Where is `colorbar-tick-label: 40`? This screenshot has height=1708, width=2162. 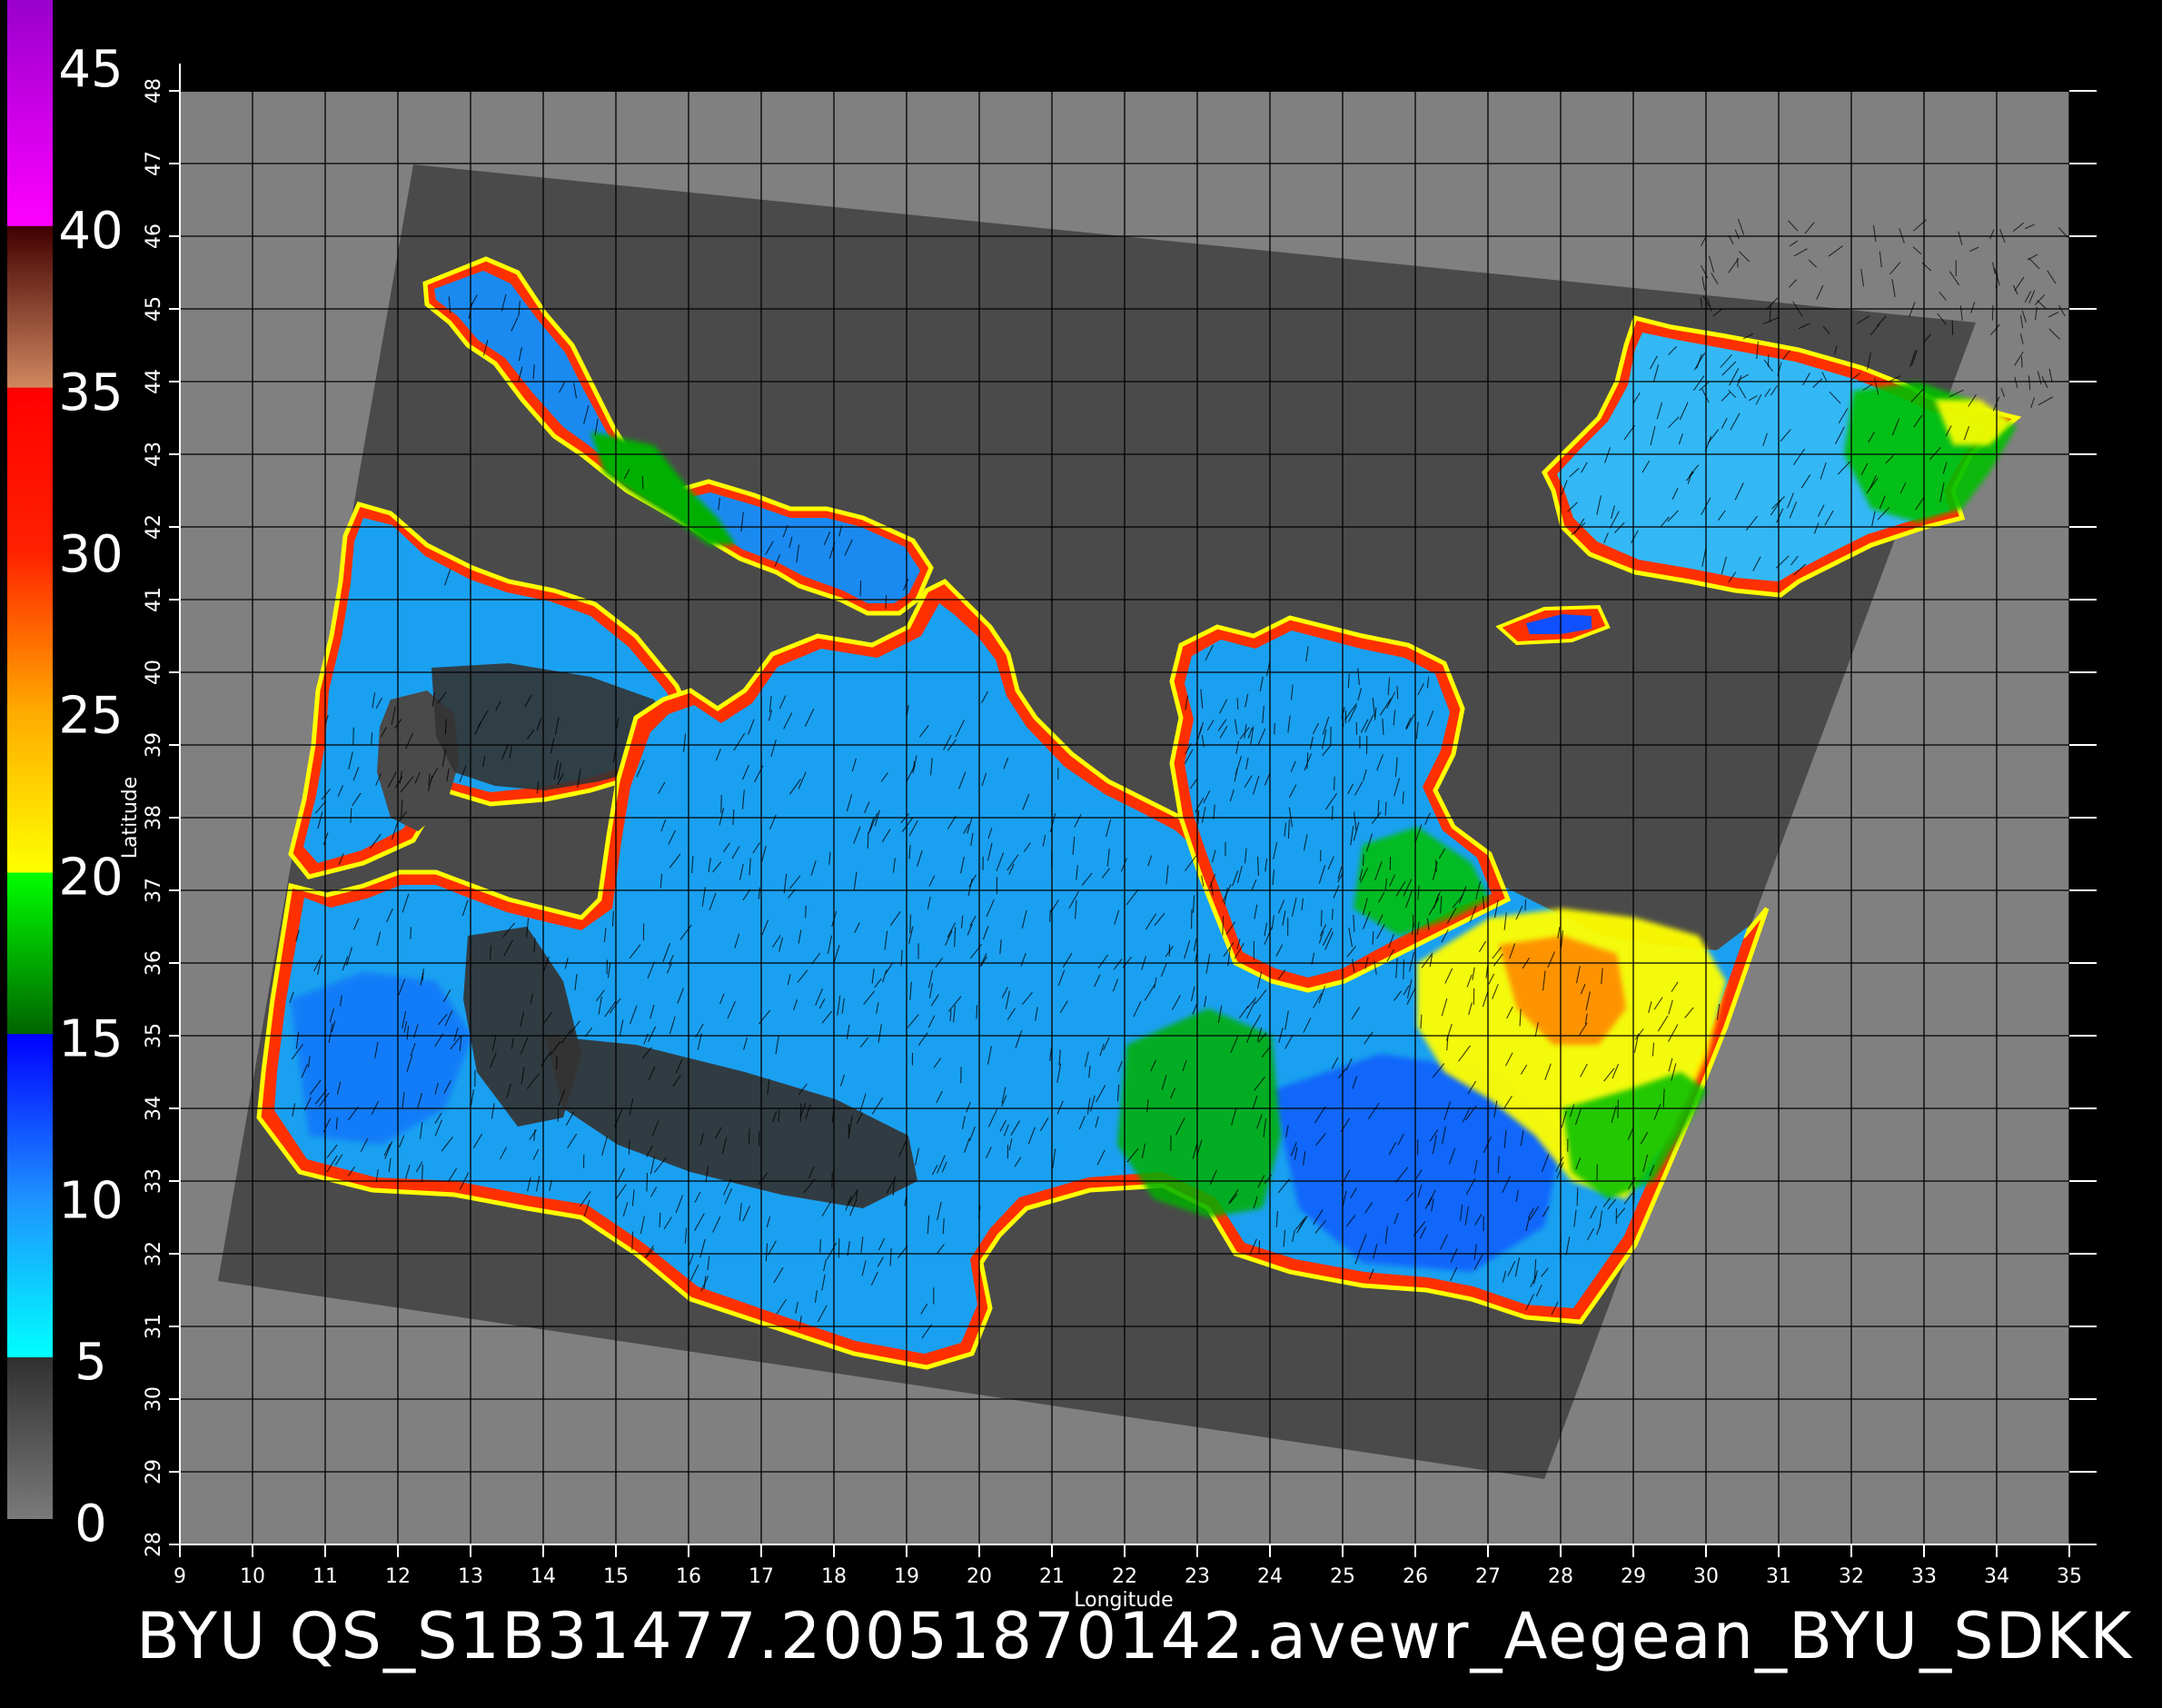 colorbar-tick-label: 40 is located at coordinates (90, 231).